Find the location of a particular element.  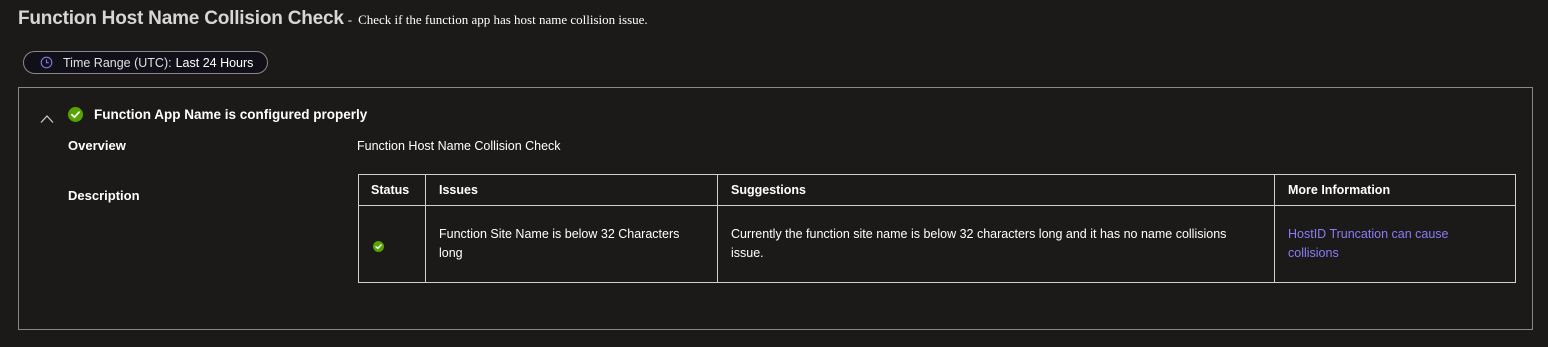

column-header-status: Status is located at coordinates (392, 190).